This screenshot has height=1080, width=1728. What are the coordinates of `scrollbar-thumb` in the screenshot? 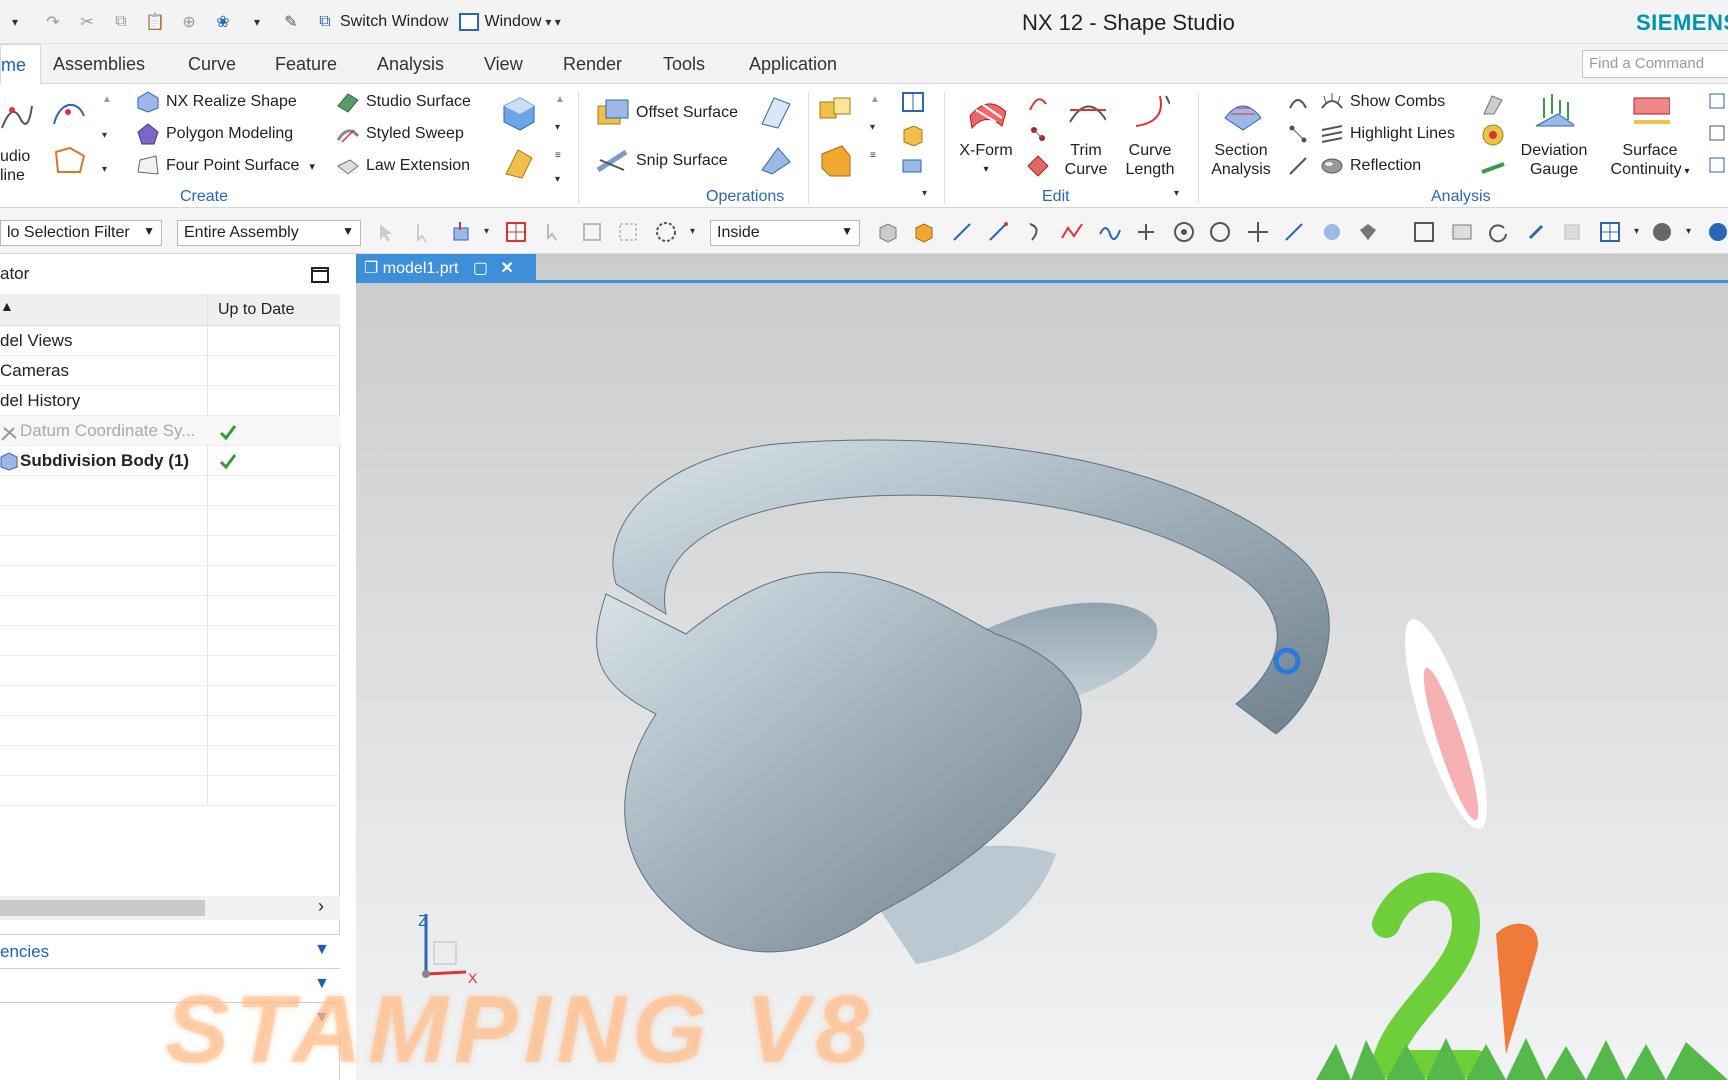 It's located at (102, 908).